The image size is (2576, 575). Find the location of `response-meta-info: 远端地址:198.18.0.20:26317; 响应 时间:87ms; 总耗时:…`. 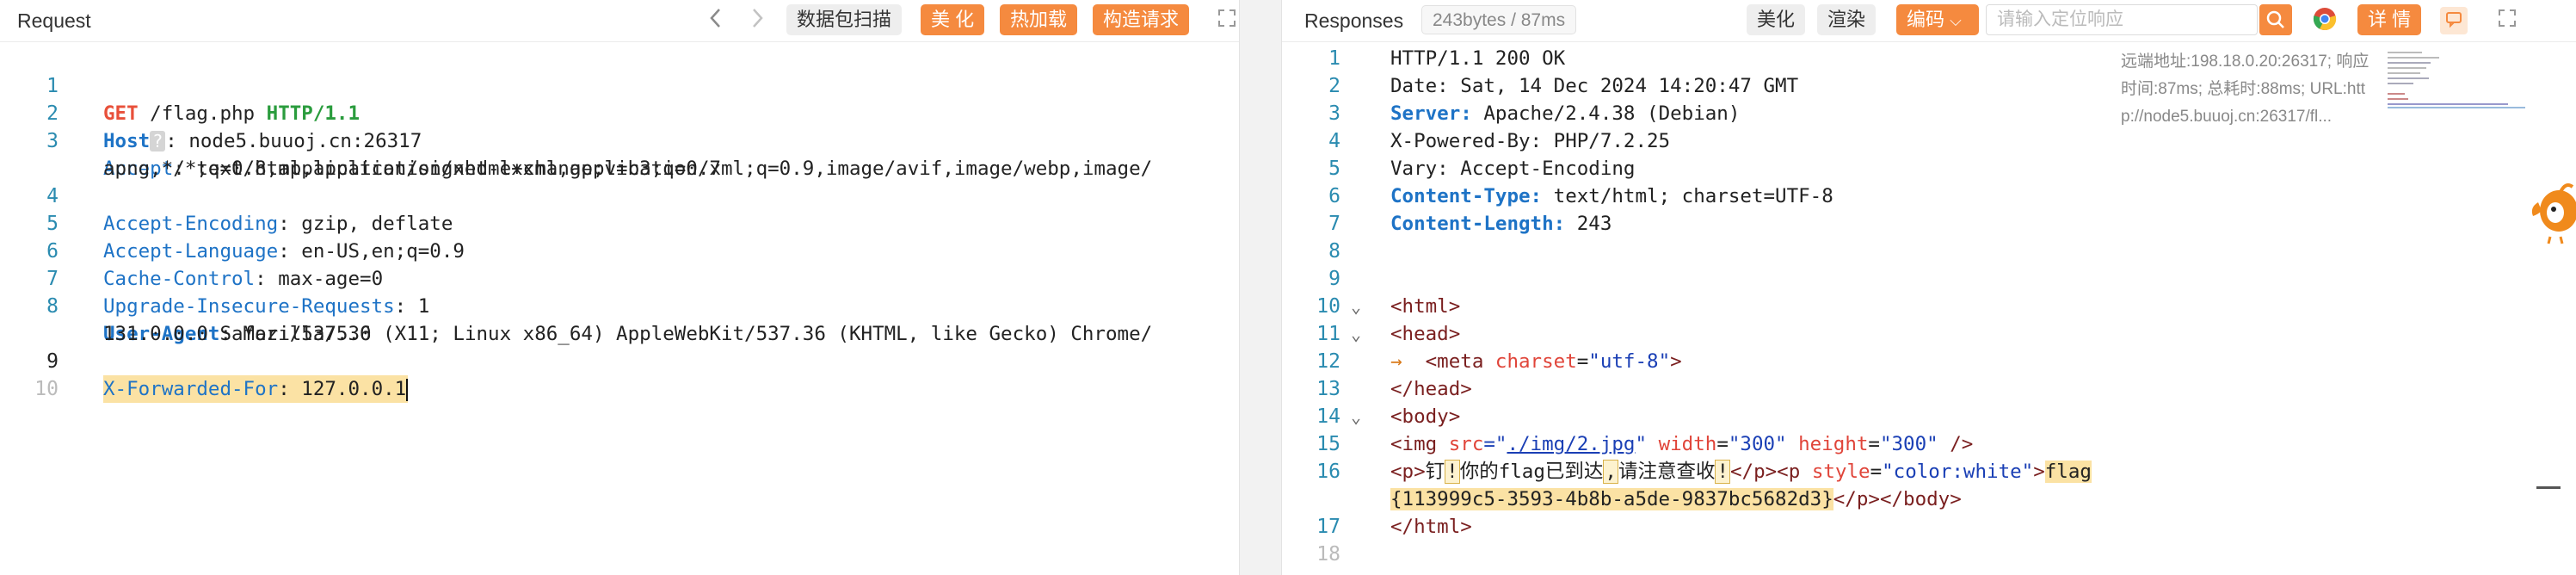

response-meta-info: 远端地址:198.18.0.20:26317; 响应 时间:87ms; 总耗时:… is located at coordinates (2250, 90).